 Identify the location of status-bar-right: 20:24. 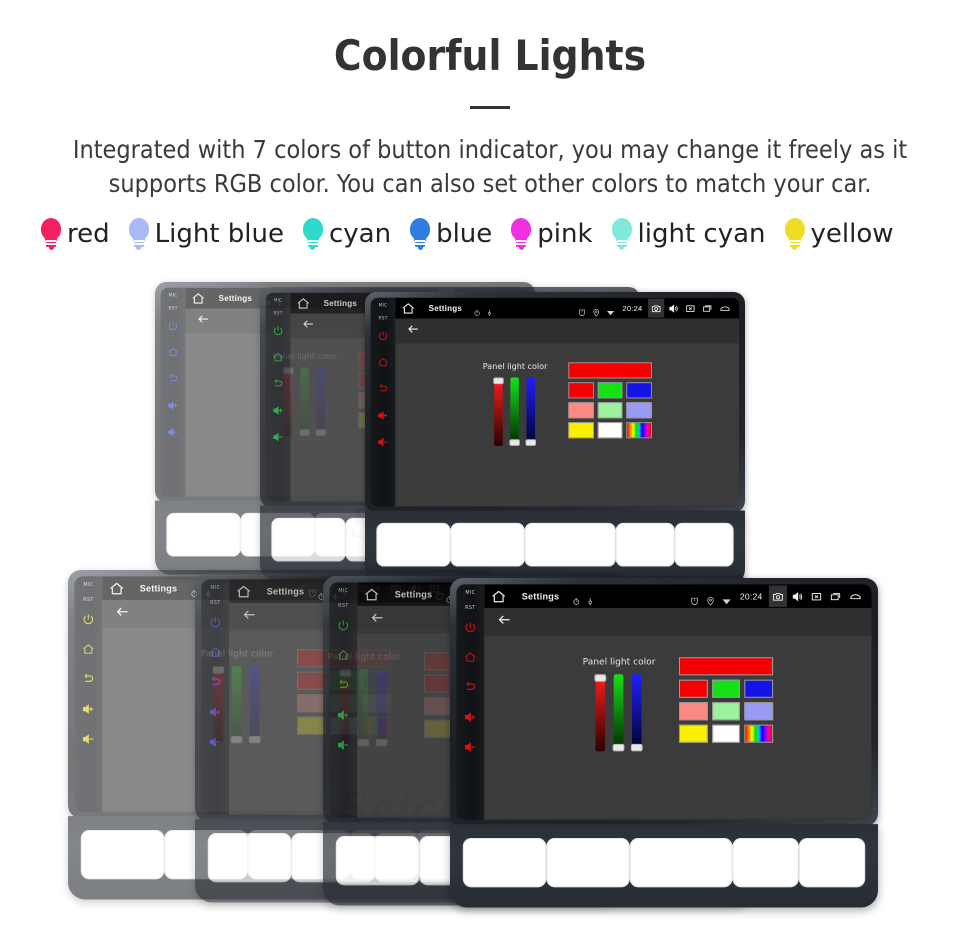
(656, 308).